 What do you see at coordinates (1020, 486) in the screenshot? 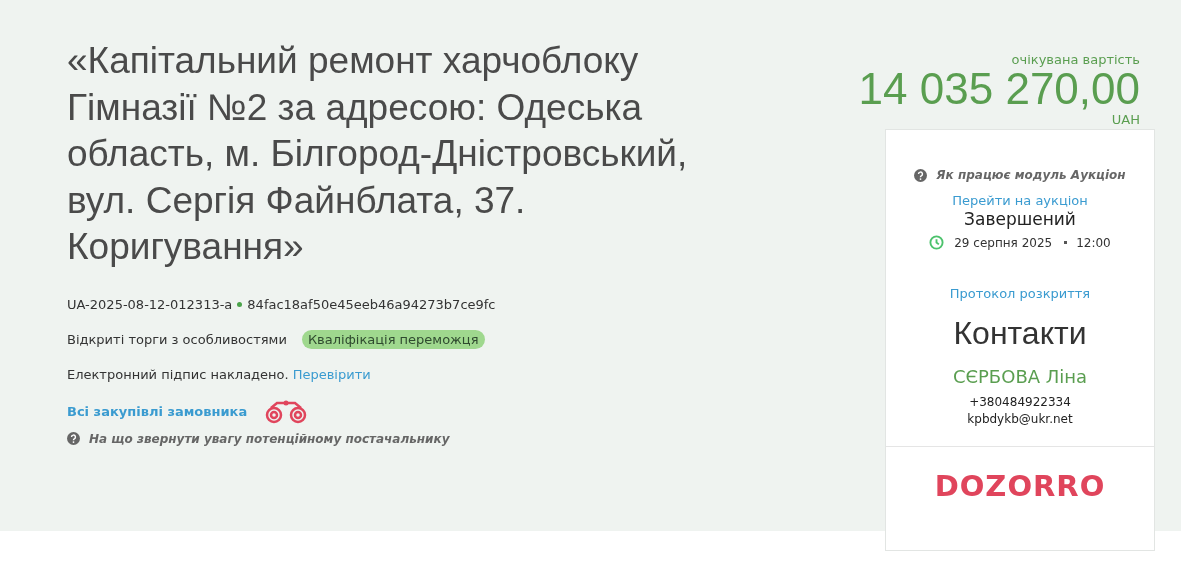
I see `dozorro-logo: DOZORRO` at bounding box center [1020, 486].